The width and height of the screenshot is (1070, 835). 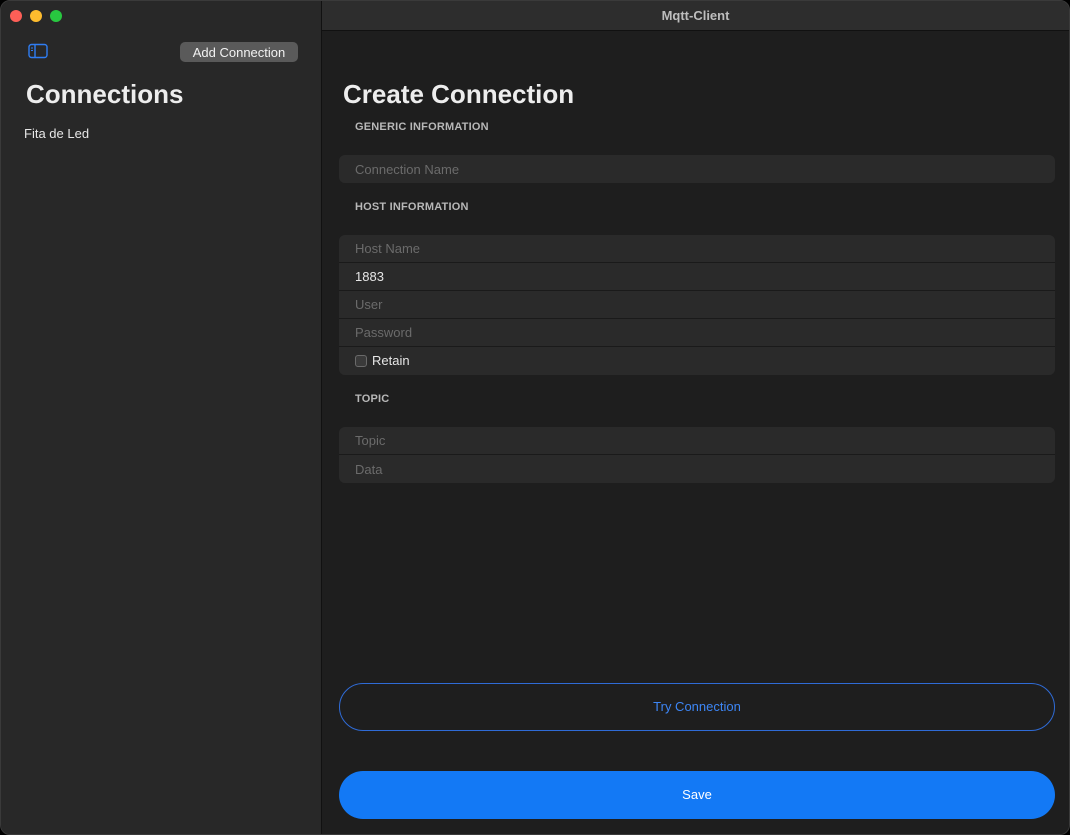 What do you see at coordinates (422, 127) in the screenshot?
I see `generic-information-label: GENERIC INFORMATION` at bounding box center [422, 127].